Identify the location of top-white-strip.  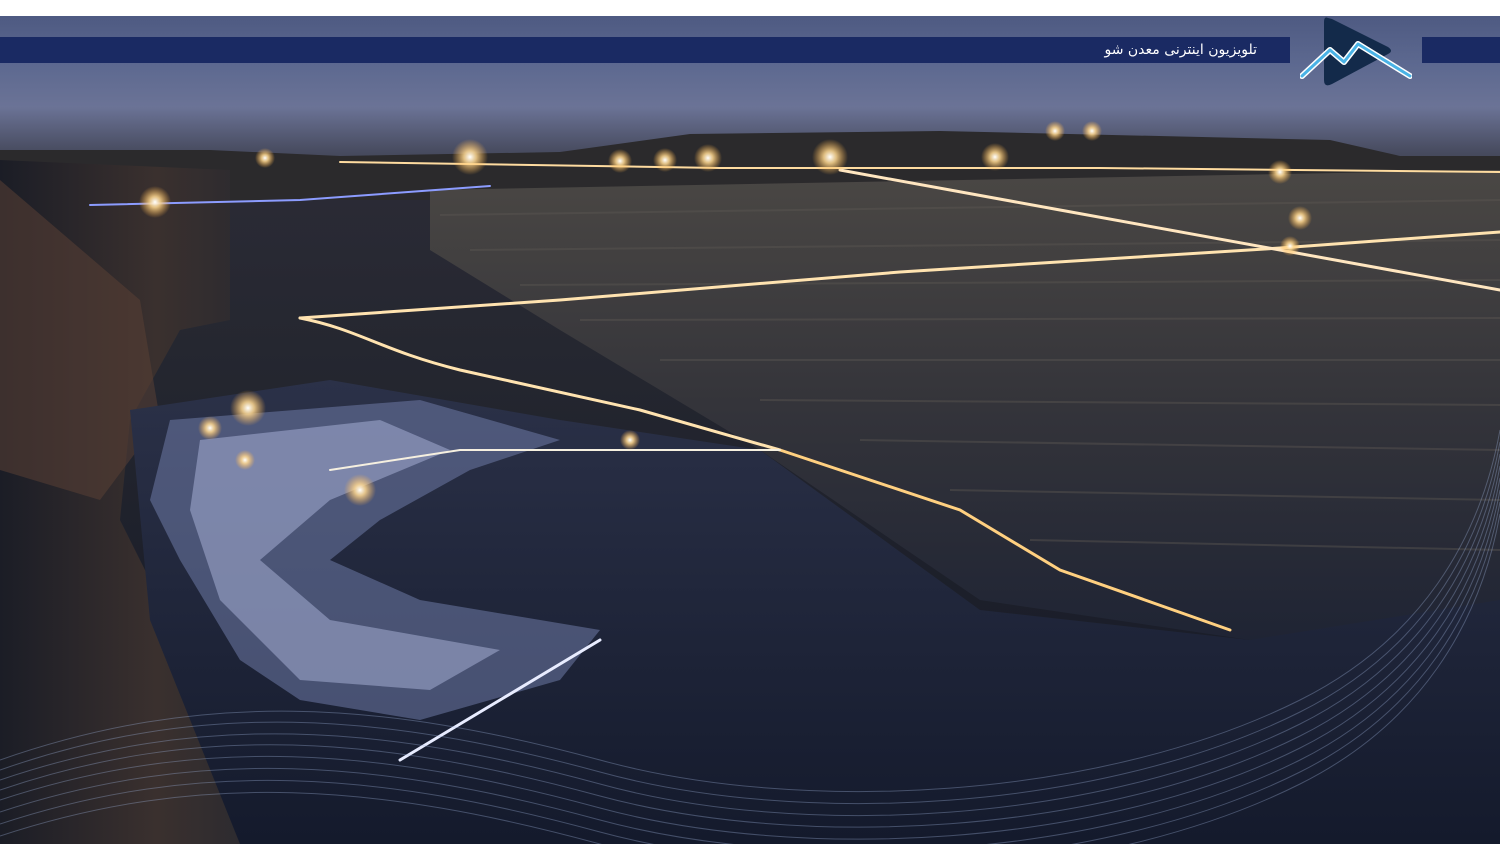
(750, 8).